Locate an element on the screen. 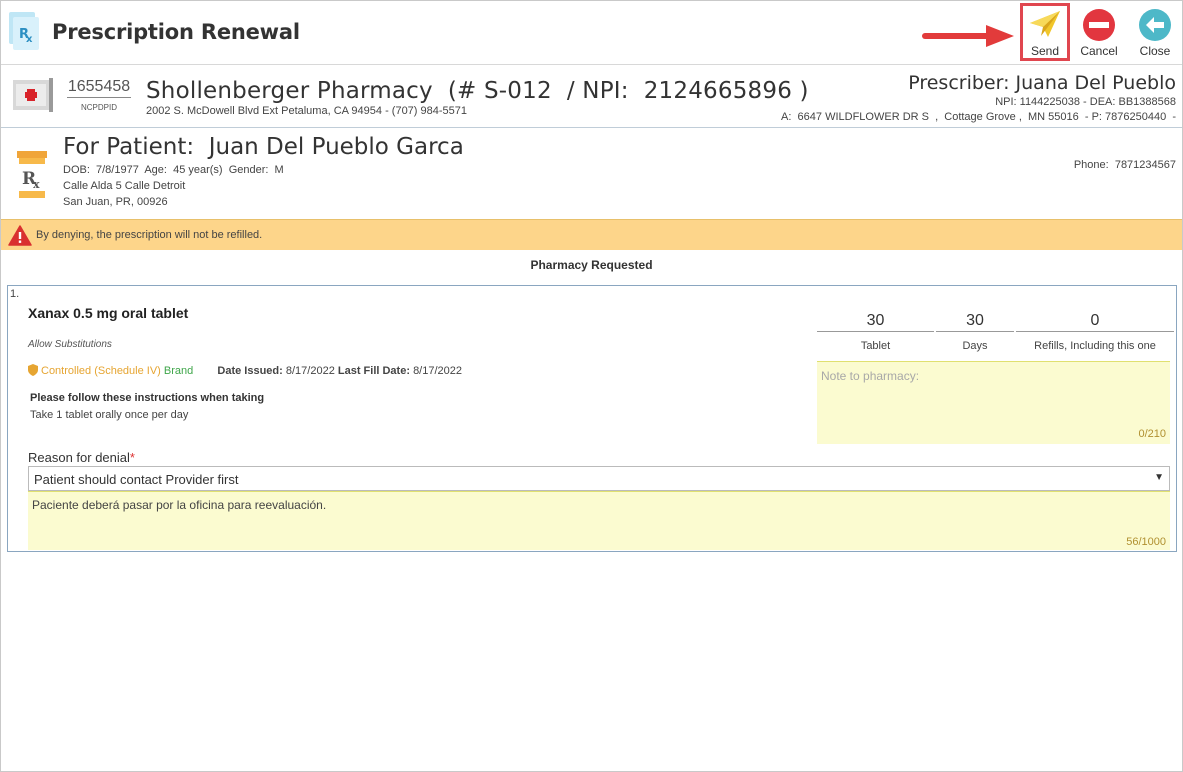 This screenshot has height=772, width=1183. prescriber-ids: NPI: 1144225038 - DEA: BB1388568 is located at coordinates (1085, 102).